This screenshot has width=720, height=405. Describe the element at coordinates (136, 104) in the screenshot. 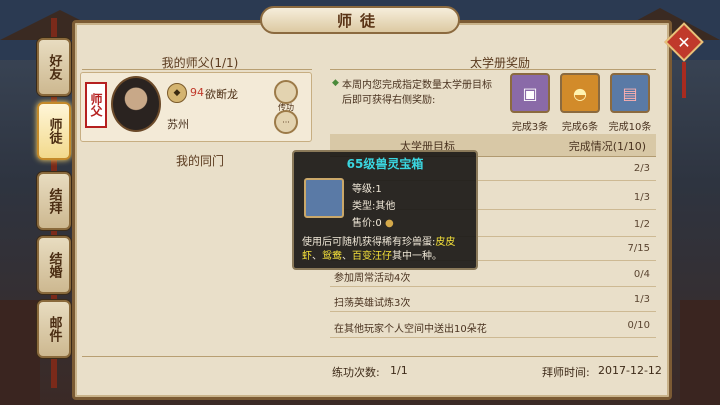

I see `avatar` at that location.